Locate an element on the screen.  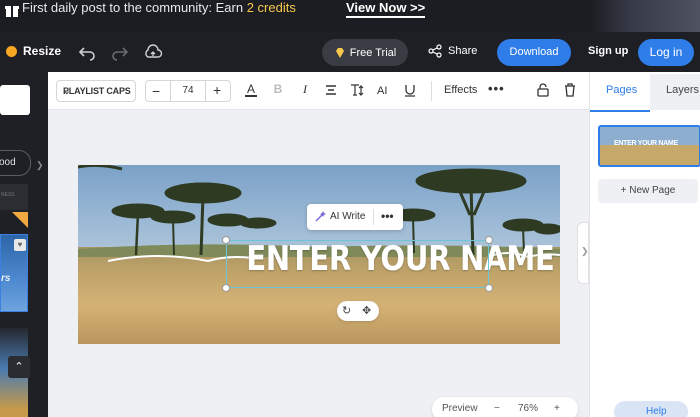
ai-write-button: AI Write is located at coordinates (340, 216).